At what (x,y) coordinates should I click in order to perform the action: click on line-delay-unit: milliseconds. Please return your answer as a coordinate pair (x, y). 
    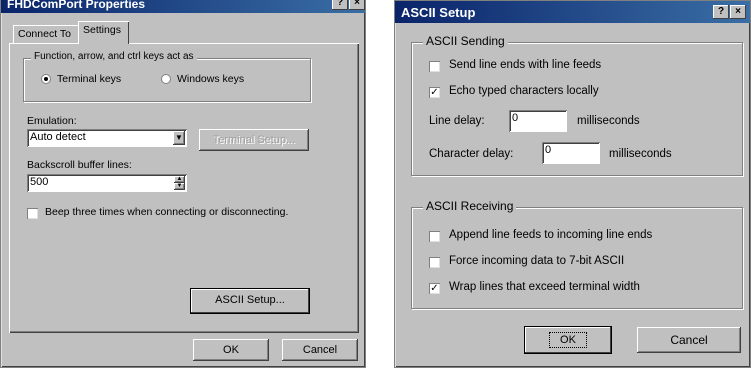
    Looking at the image, I should click on (608, 121).